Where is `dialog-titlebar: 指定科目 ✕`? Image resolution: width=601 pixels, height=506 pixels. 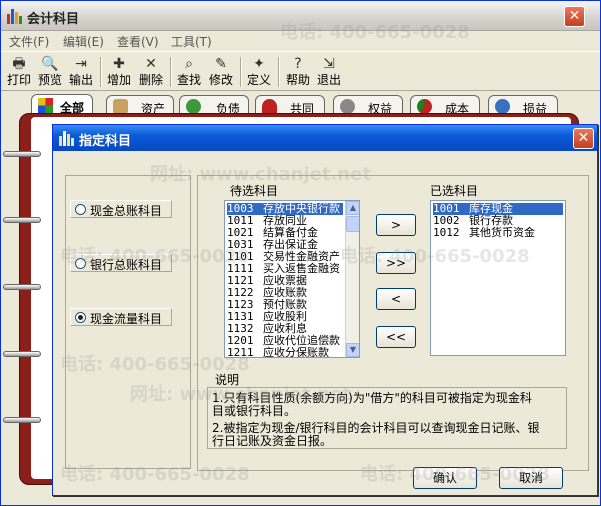
dialog-titlebar: 指定科目 ✕ is located at coordinates (325, 138).